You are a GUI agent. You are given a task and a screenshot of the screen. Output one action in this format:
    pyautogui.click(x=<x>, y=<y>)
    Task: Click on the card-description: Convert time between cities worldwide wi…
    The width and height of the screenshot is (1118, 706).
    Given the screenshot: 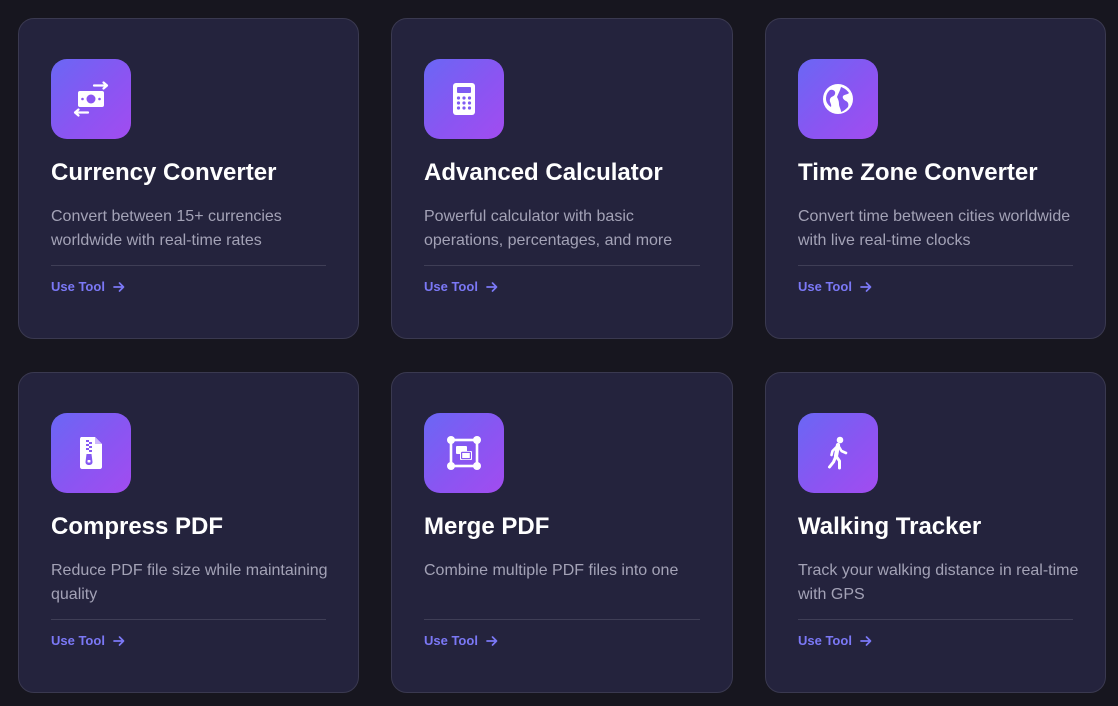 What is the action you would take?
    pyautogui.click(x=934, y=228)
    